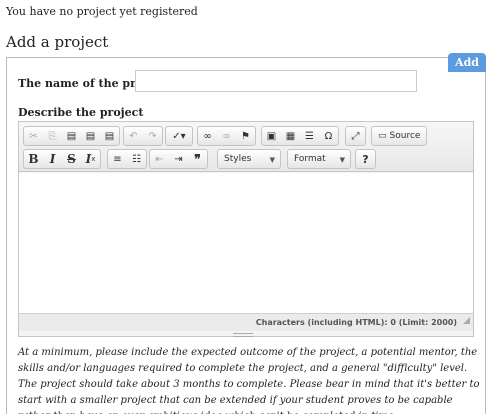  What do you see at coordinates (197, 159) in the screenshot?
I see `blockquote-icon: ❞` at bounding box center [197, 159].